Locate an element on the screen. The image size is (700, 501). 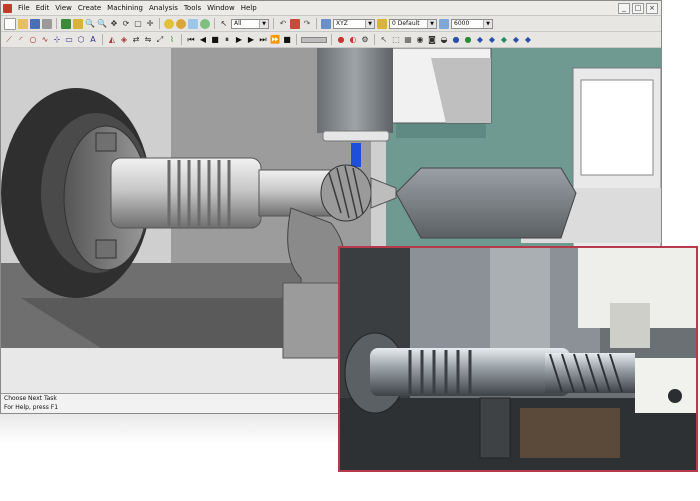
sphere-green-icon: ● is located at coordinates (468, 40).